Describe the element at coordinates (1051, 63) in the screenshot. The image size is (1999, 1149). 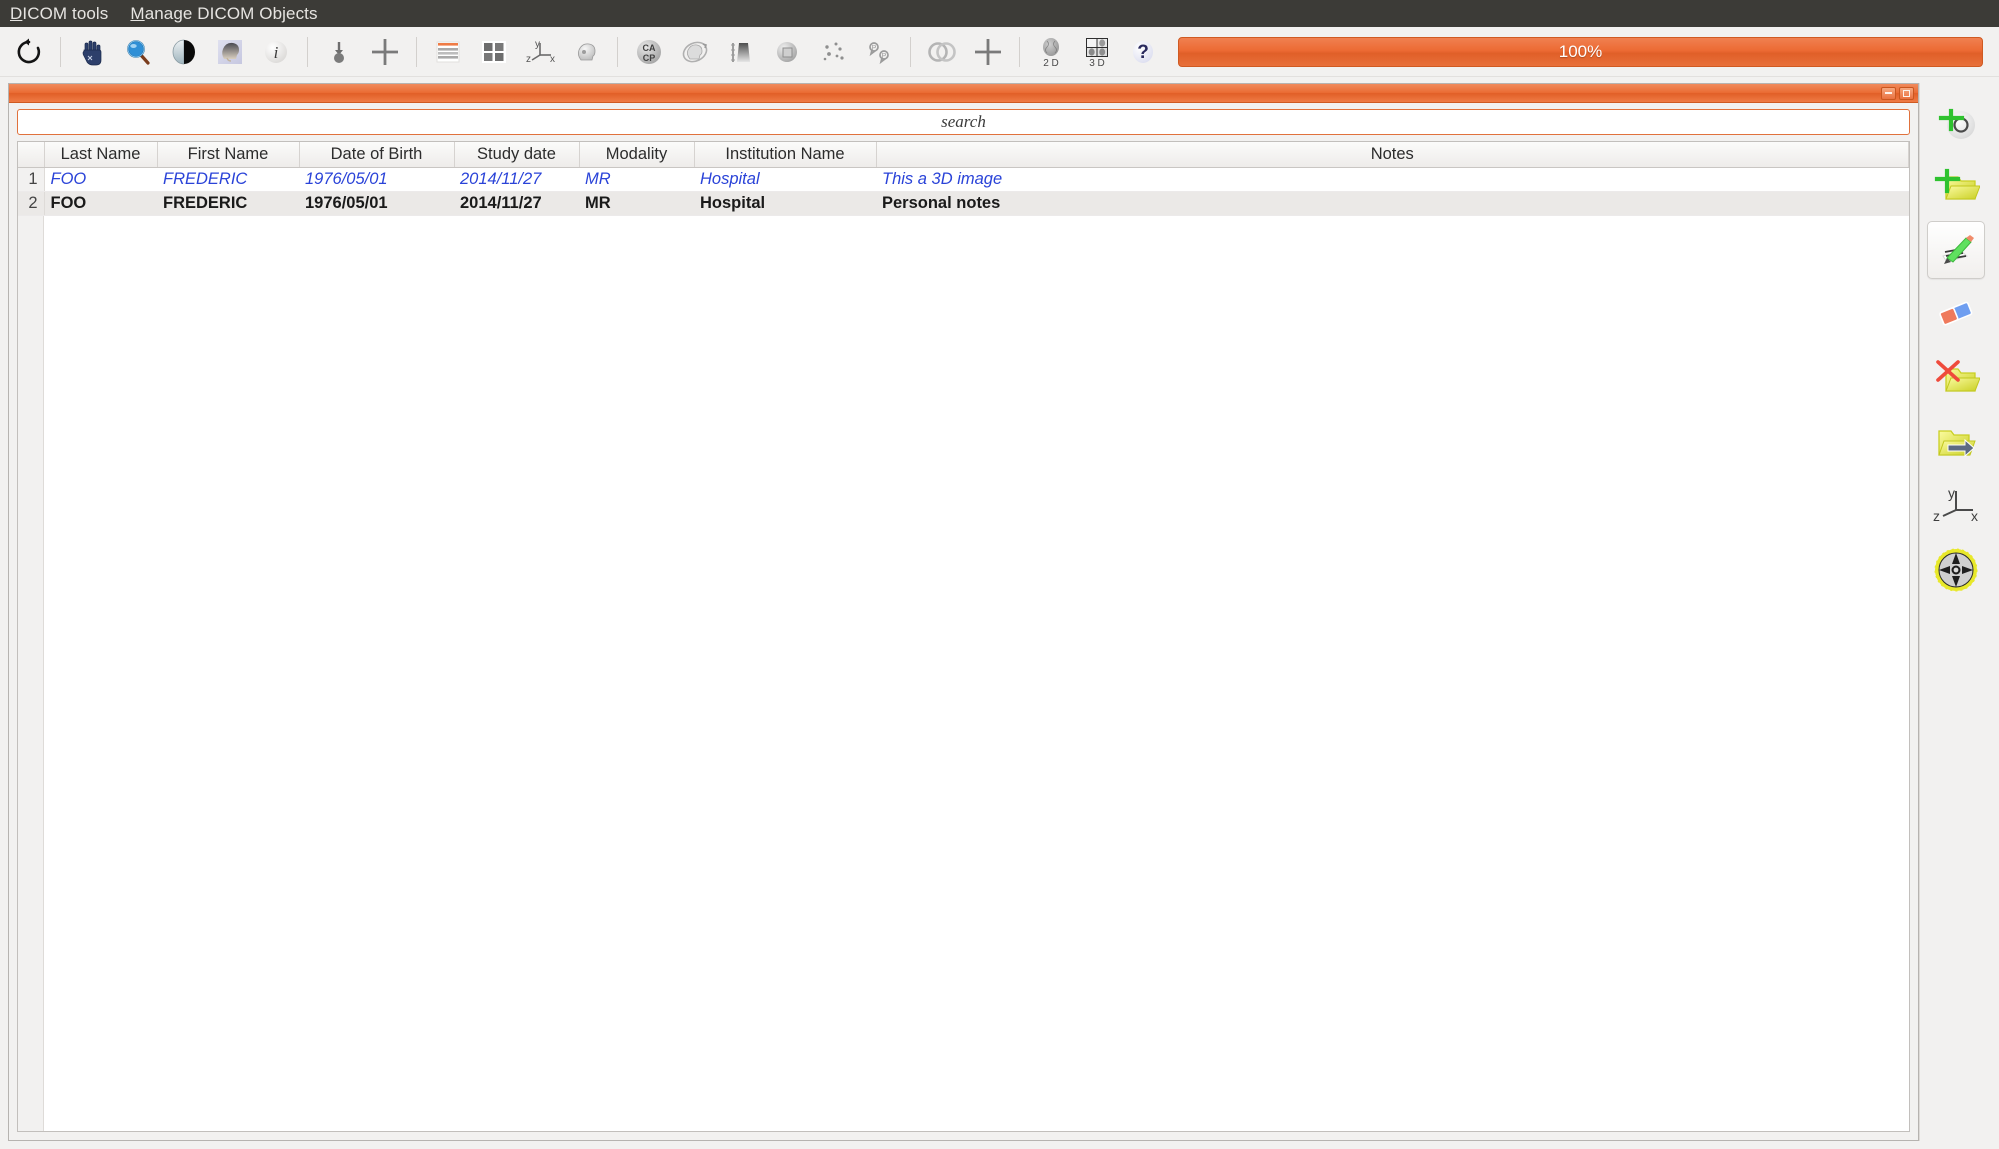
I see `brain-2d-label: 2 D` at that location.